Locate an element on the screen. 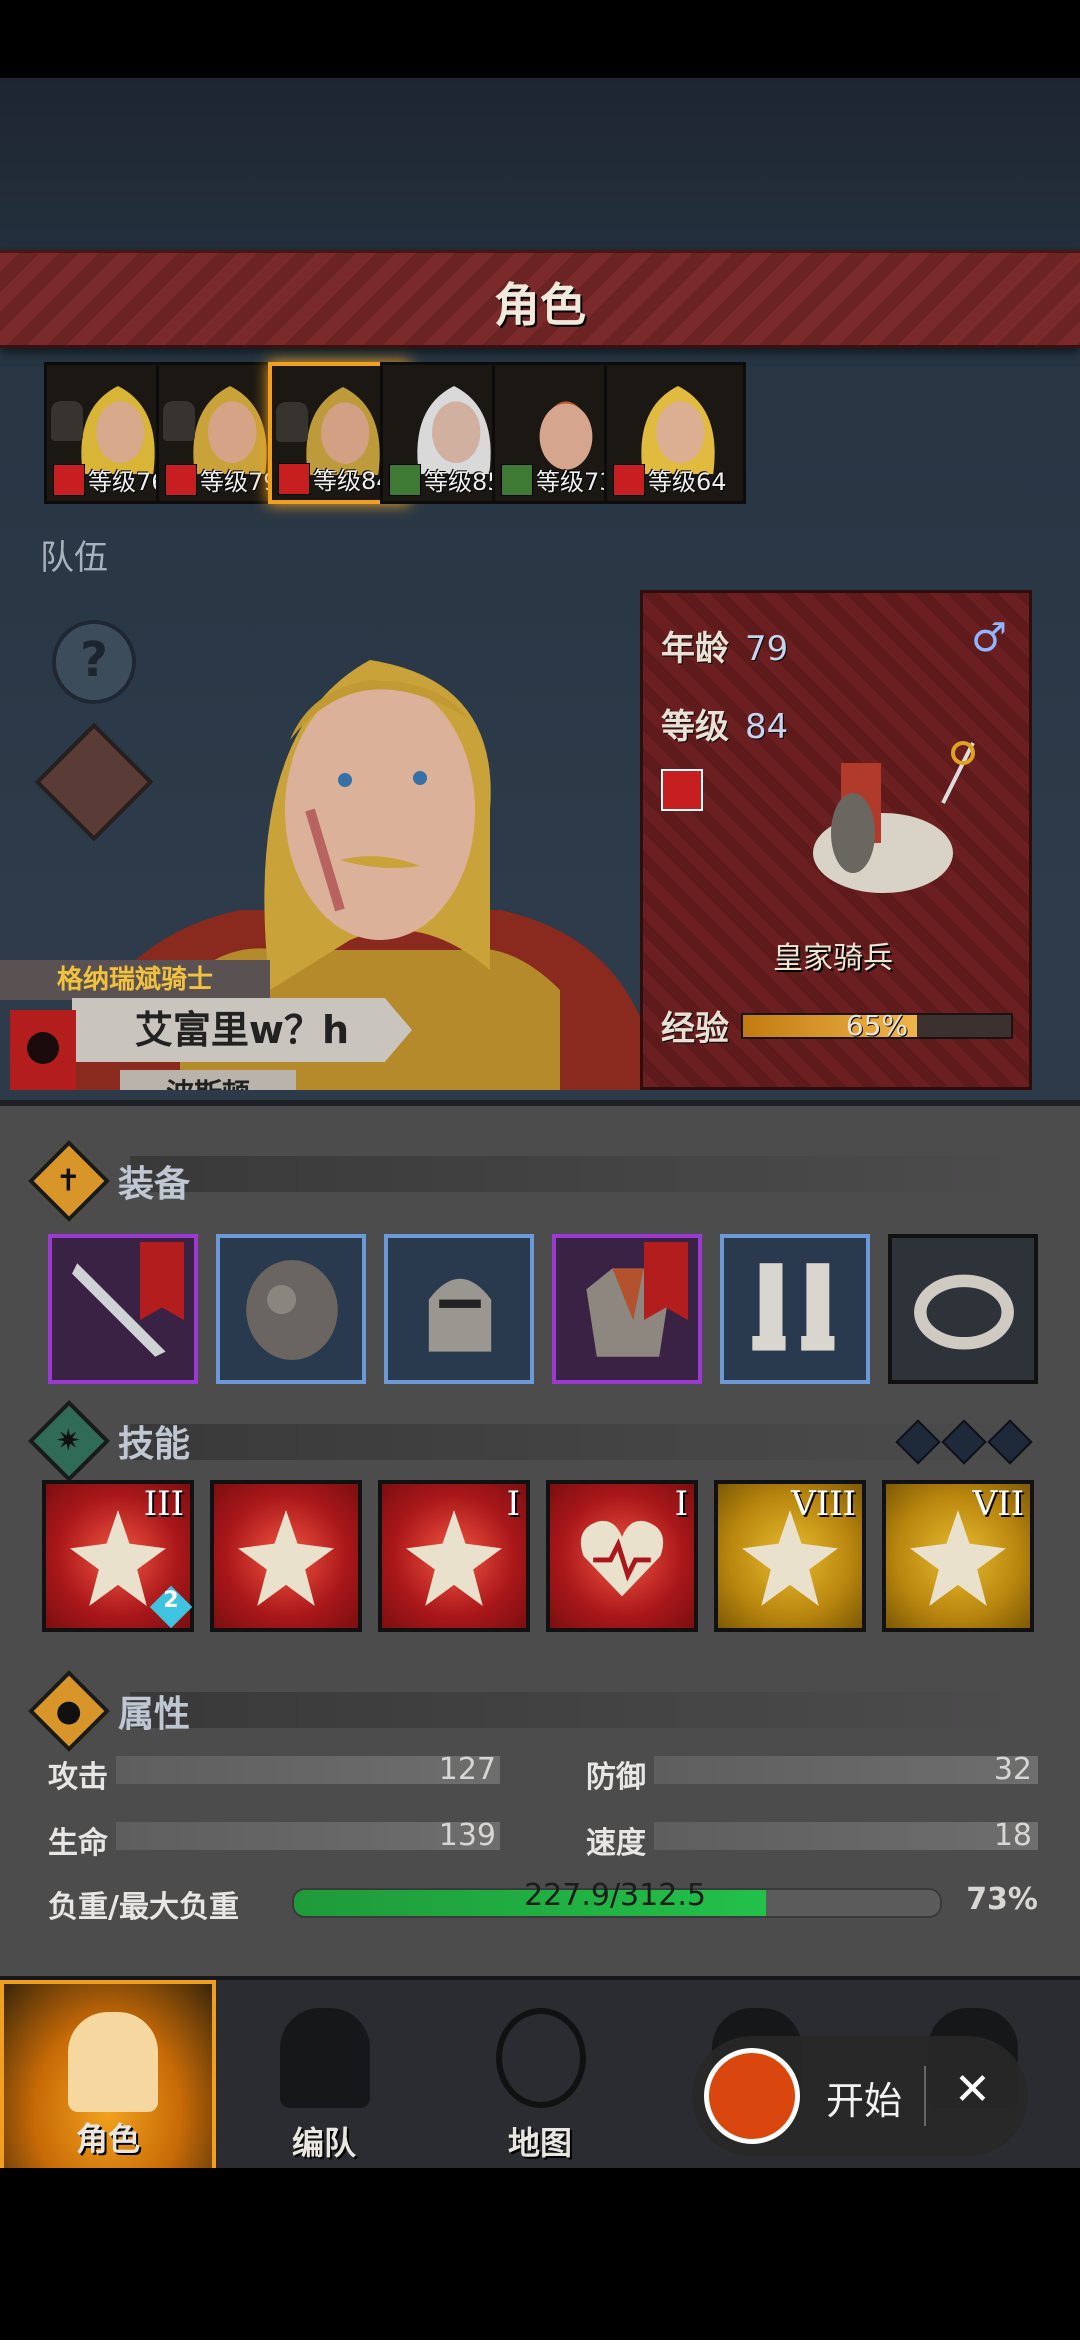  knight-title: 格纳瑞斌骑士 is located at coordinates (135, 980).